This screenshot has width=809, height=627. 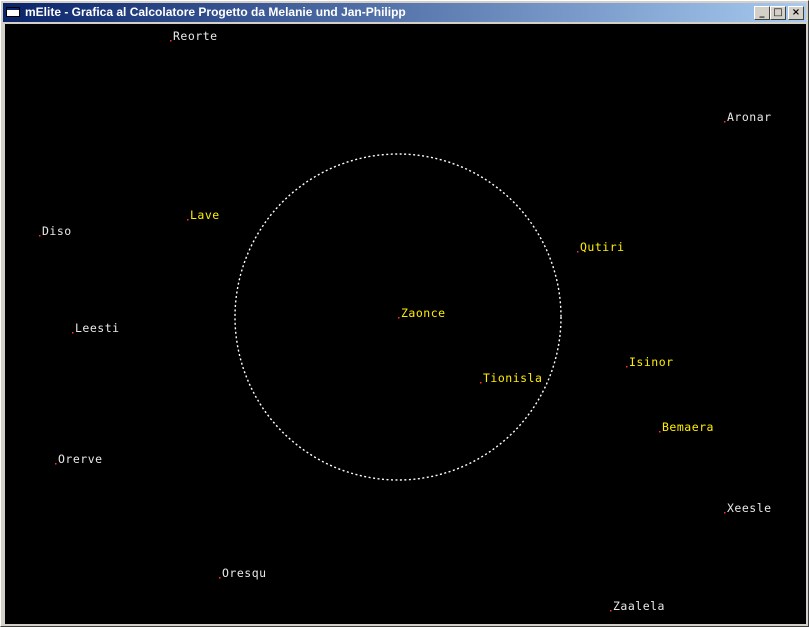 I want to click on star-system: Lave, so click(x=203, y=215).